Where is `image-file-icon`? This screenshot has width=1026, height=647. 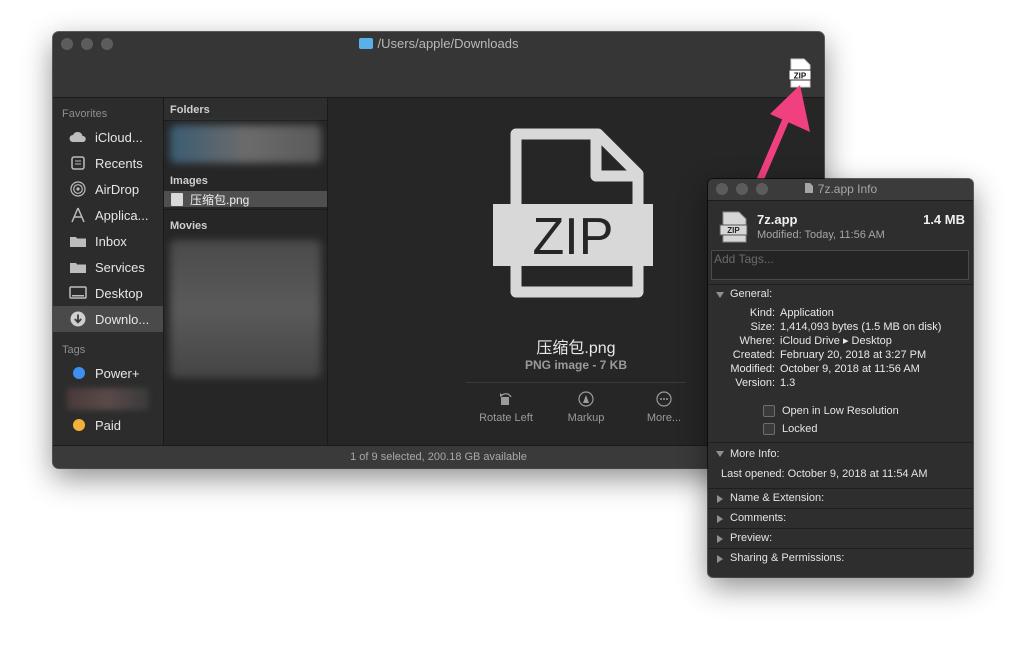 image-file-icon is located at coordinates (177, 199).